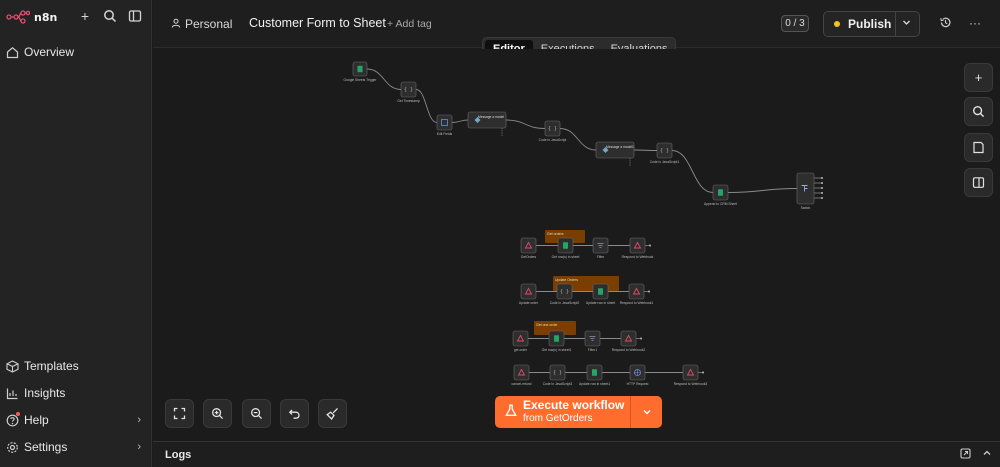 This screenshot has height=467, width=1000. I want to click on fit-view-button, so click(179, 413).